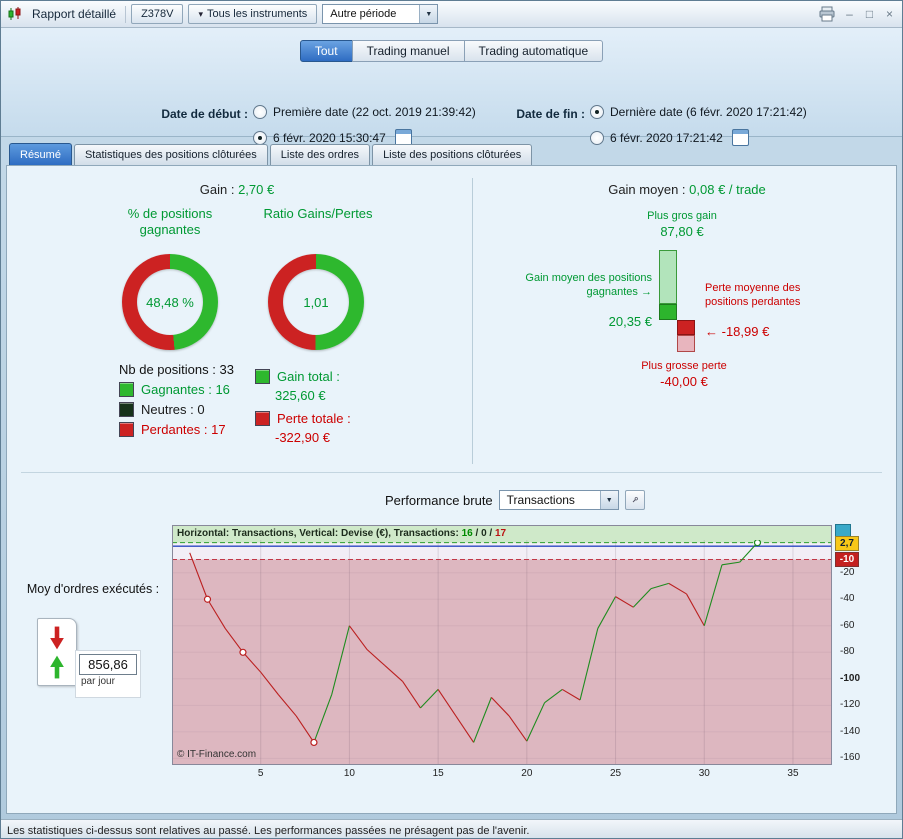 This screenshot has width=903, height=839. I want to click on instrument-code-button: Z378V, so click(157, 14).